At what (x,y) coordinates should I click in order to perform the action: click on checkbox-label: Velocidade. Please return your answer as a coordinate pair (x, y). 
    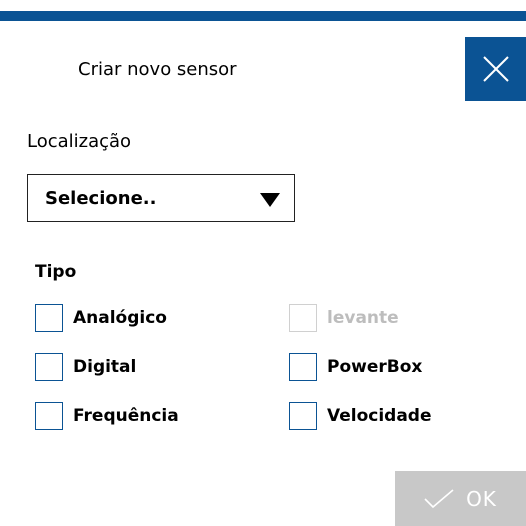
    Looking at the image, I should click on (379, 416).